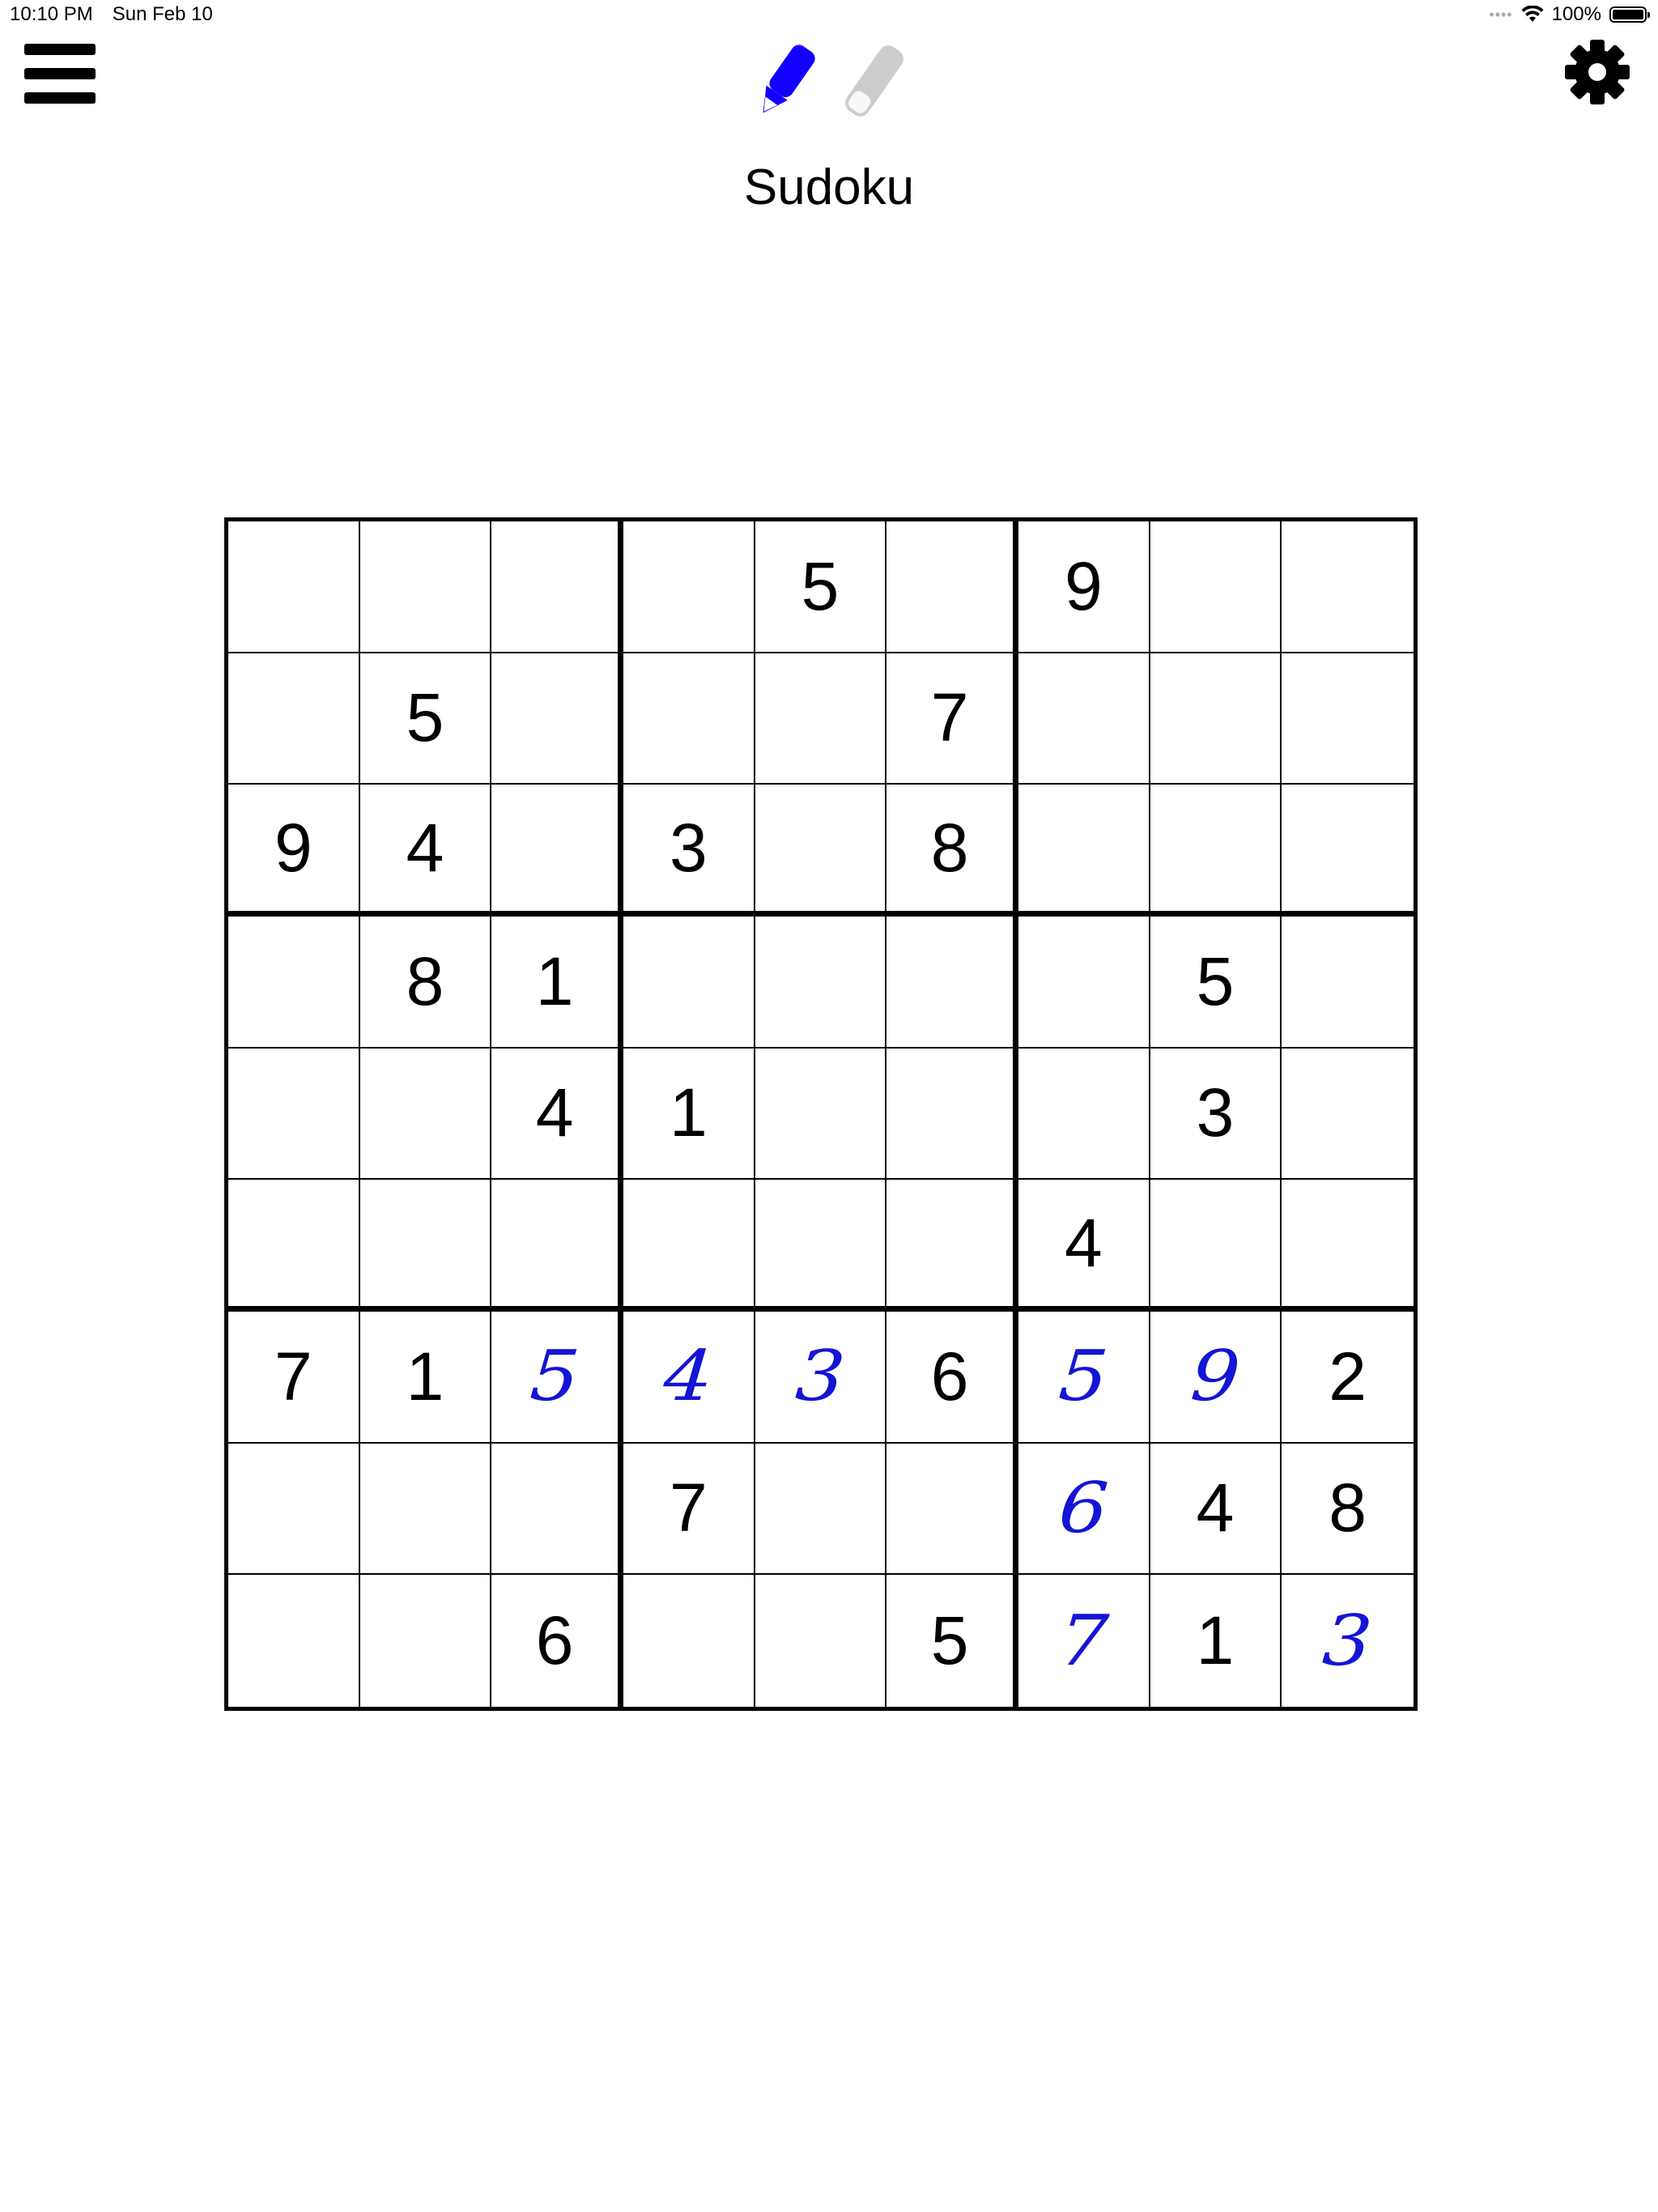 This screenshot has width=1658, height=2212. What do you see at coordinates (1084, 1641) in the screenshot?
I see `sudoku-cell-r9-c7: 7` at bounding box center [1084, 1641].